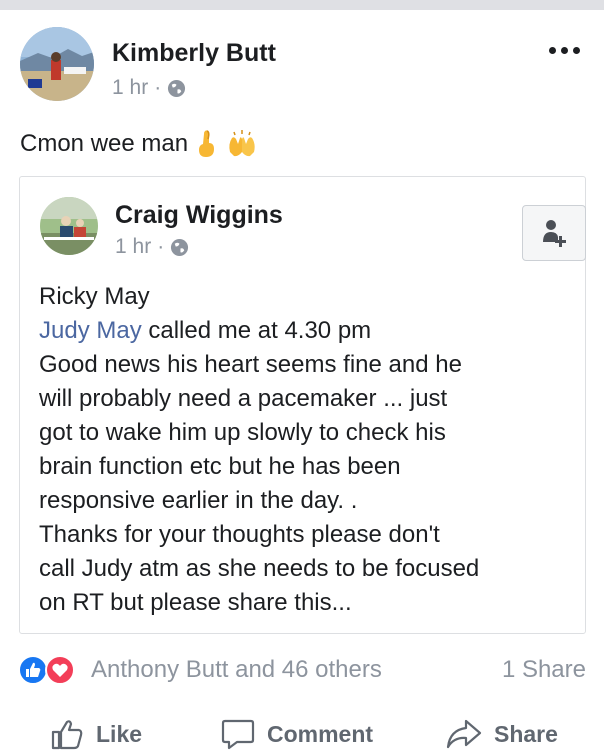 The height and width of the screenshot is (750, 604). Describe the element at coordinates (242, 143) in the screenshot. I see `raised-hands-icon` at that location.